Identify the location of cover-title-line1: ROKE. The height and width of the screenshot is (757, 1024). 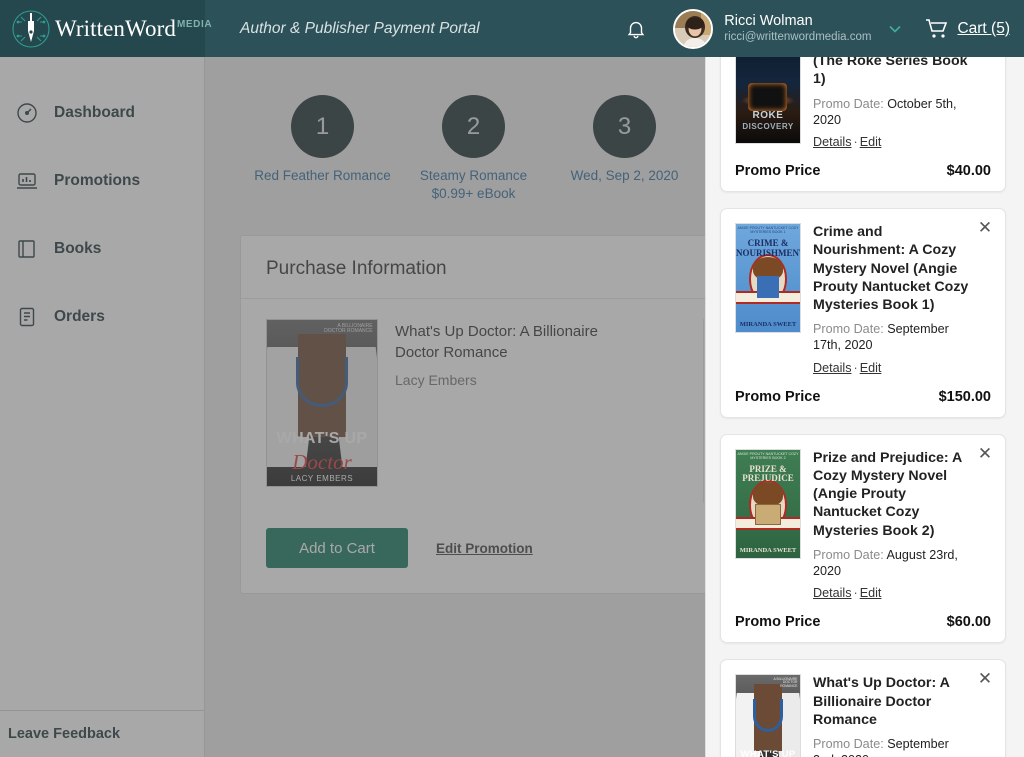
(768, 115).